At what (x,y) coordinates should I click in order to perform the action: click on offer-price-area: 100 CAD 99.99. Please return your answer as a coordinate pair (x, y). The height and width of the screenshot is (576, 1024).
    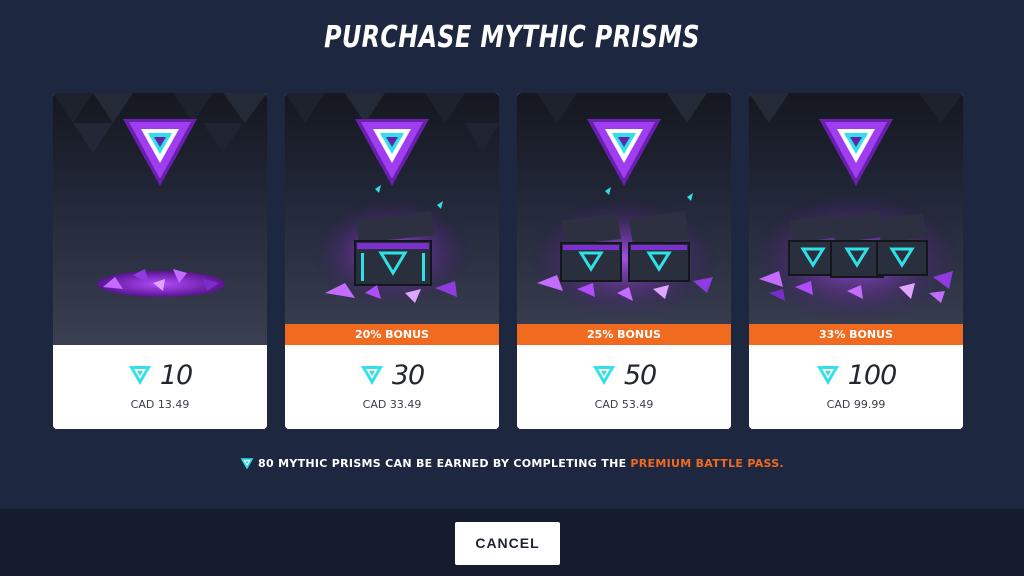
    Looking at the image, I should click on (856, 387).